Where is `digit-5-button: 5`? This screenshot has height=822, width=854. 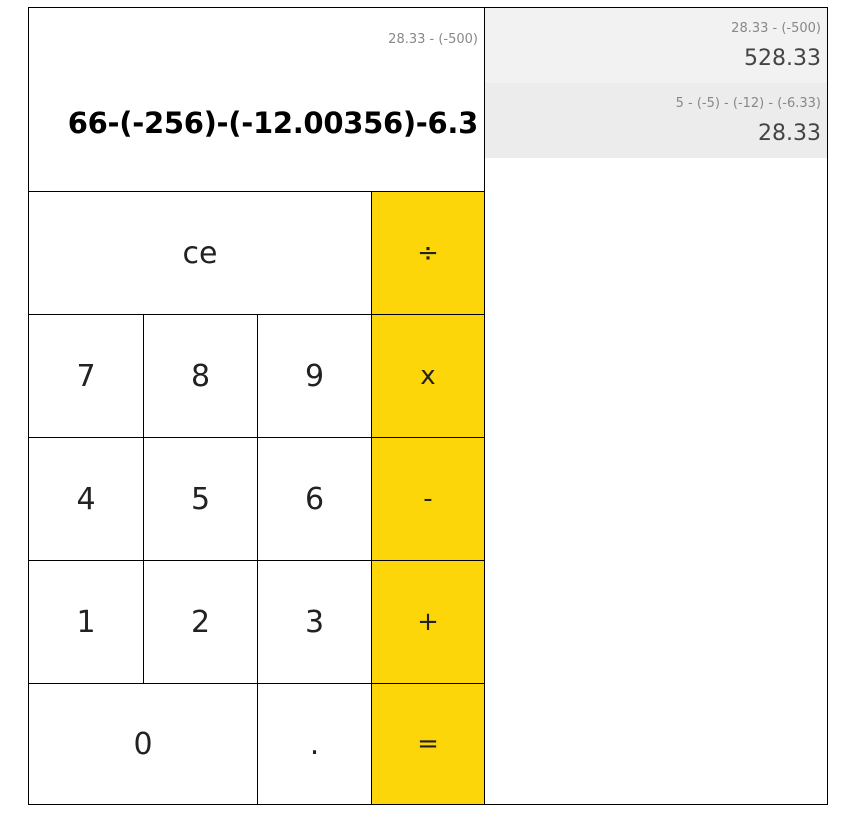
digit-5-button: 5 is located at coordinates (201, 499).